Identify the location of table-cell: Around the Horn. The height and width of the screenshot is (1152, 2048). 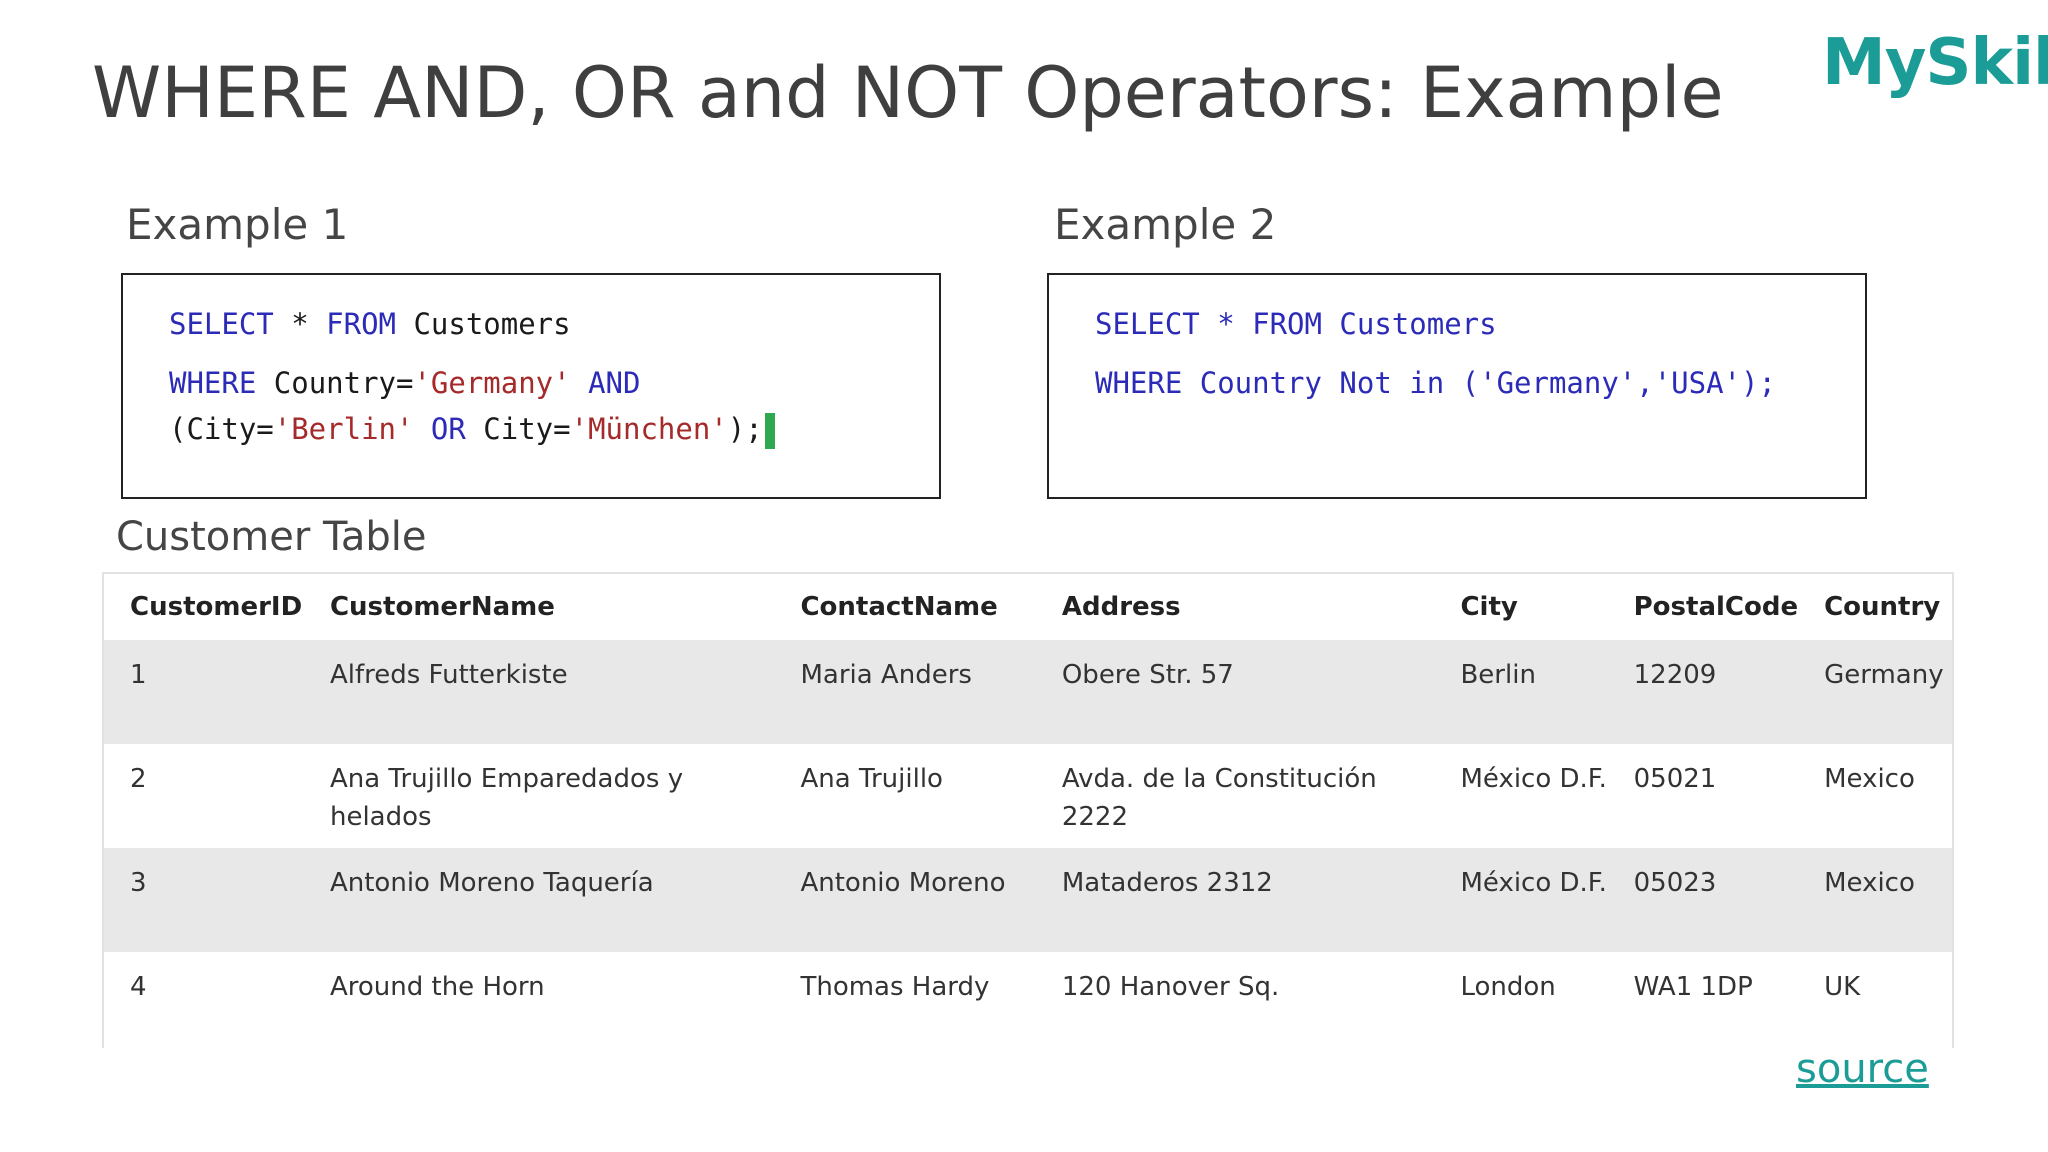
(539, 1000).